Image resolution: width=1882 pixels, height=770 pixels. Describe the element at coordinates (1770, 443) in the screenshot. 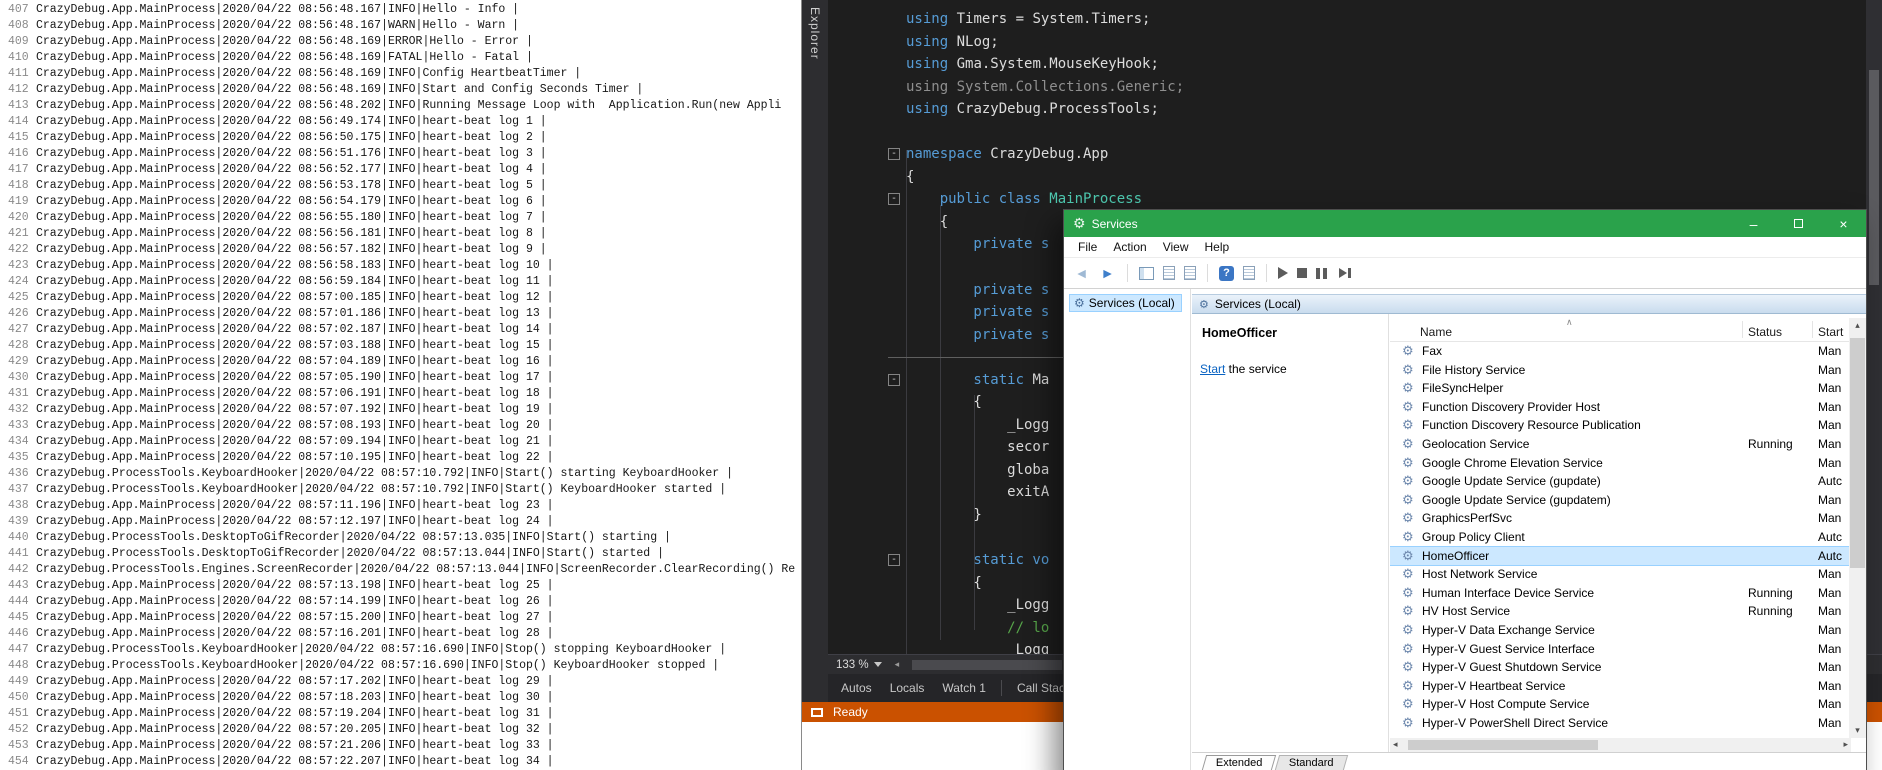

I see `service-status: Running` at that location.